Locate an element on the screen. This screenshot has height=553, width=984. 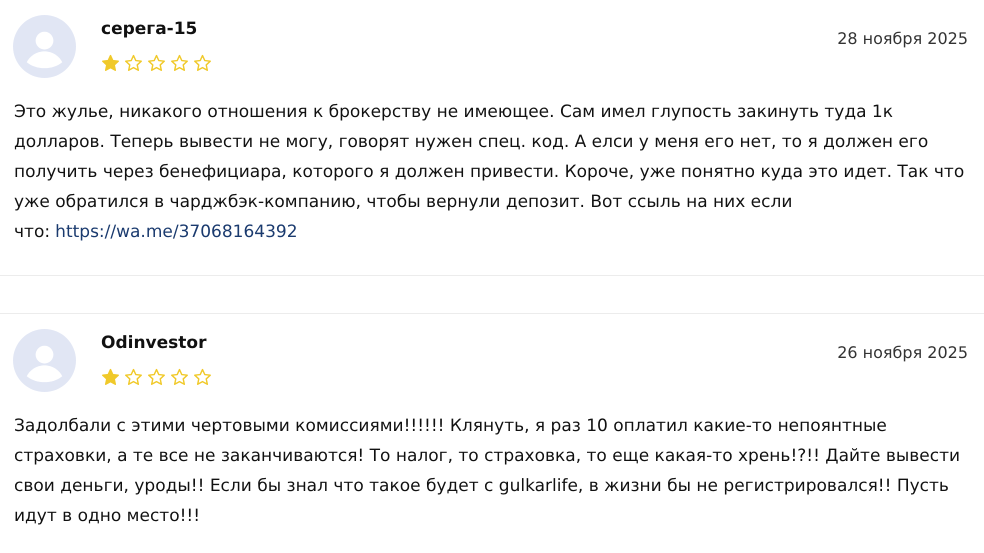
review-date: 28 ноября 2025 is located at coordinates (902, 38).